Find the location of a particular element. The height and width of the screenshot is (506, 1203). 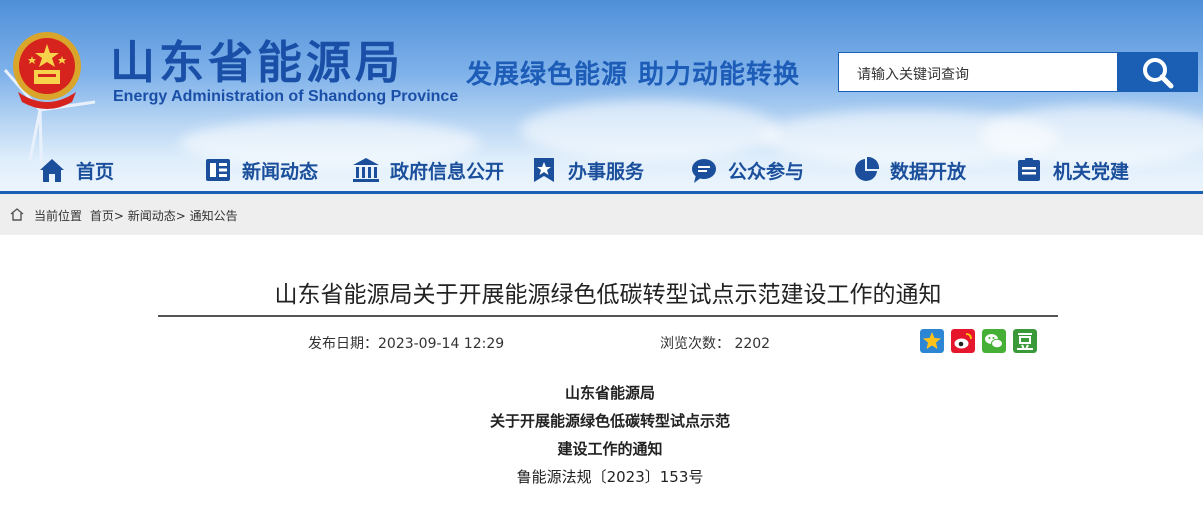

nav-item-participation: 公众参与 is located at coordinates (747, 170).